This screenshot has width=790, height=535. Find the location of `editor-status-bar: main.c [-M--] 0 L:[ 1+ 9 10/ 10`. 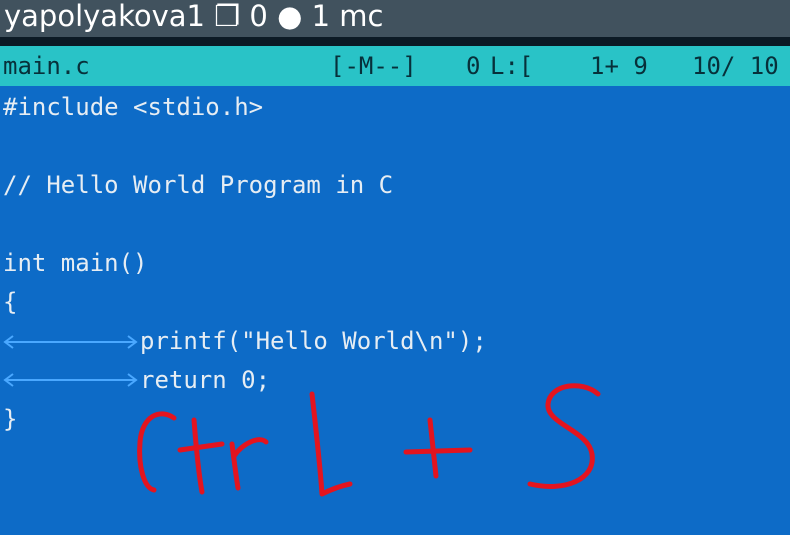

editor-status-bar: main.c [-M--] 0 L:[ 1+ 9 10/ 10 is located at coordinates (395, 66).